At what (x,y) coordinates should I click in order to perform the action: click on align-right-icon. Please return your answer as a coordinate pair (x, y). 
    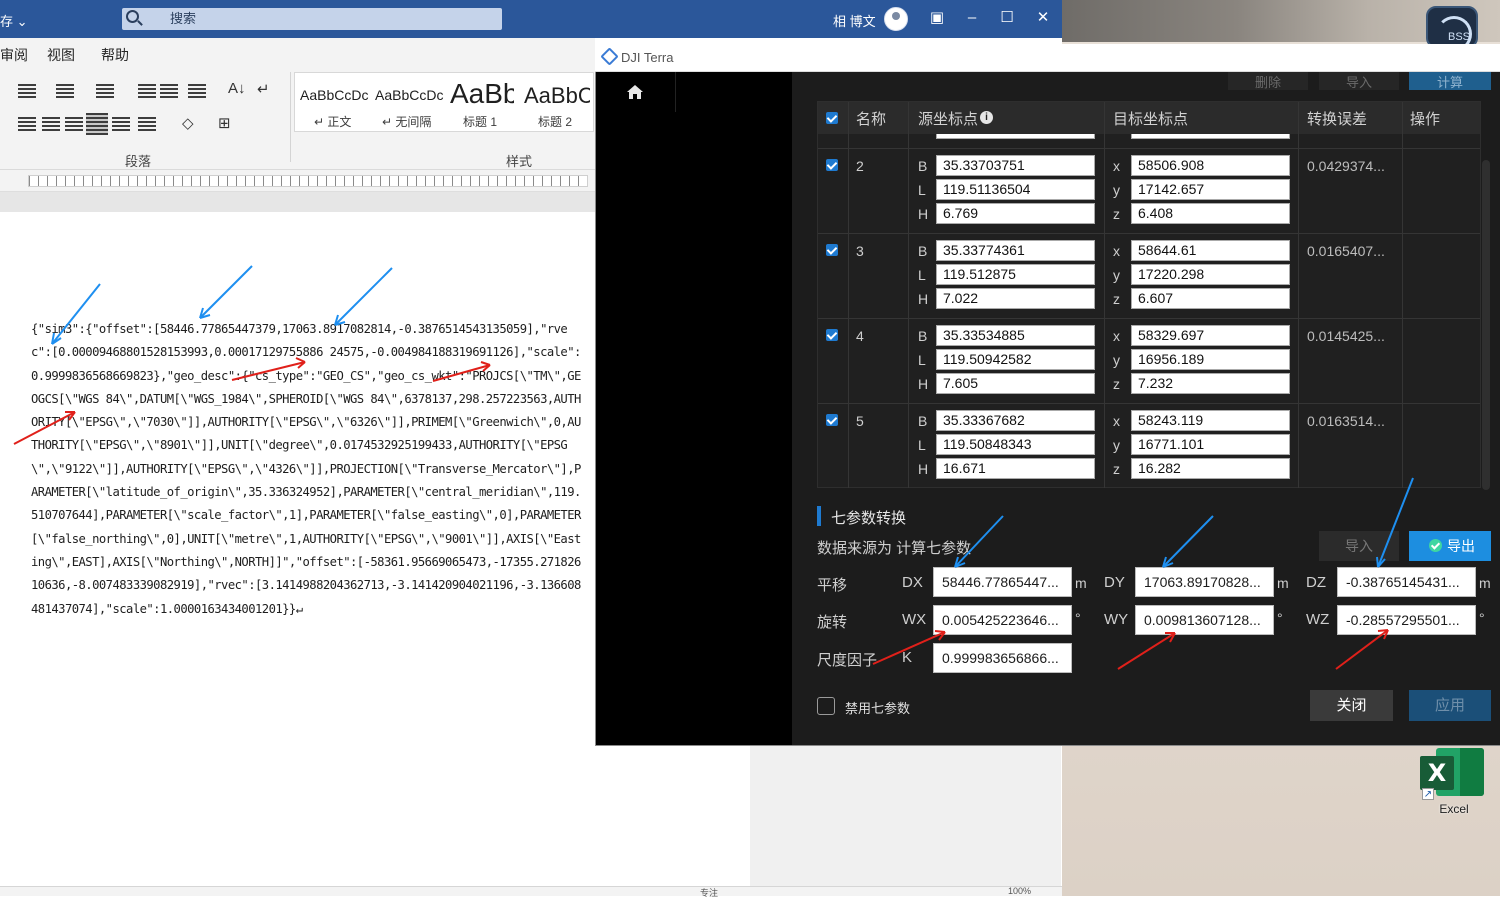
    Looking at the image, I should click on (74, 125).